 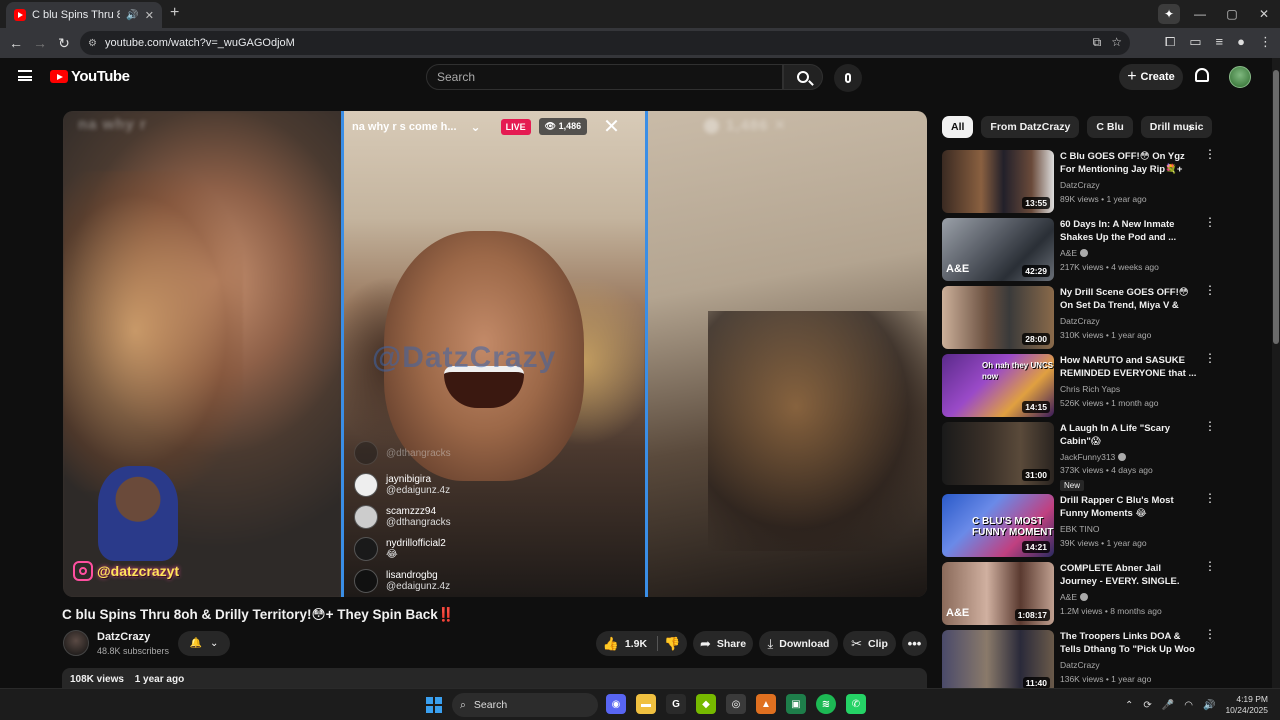 What do you see at coordinates (1170, 42) in the screenshot?
I see `extensions-icon: ⧠` at bounding box center [1170, 42].